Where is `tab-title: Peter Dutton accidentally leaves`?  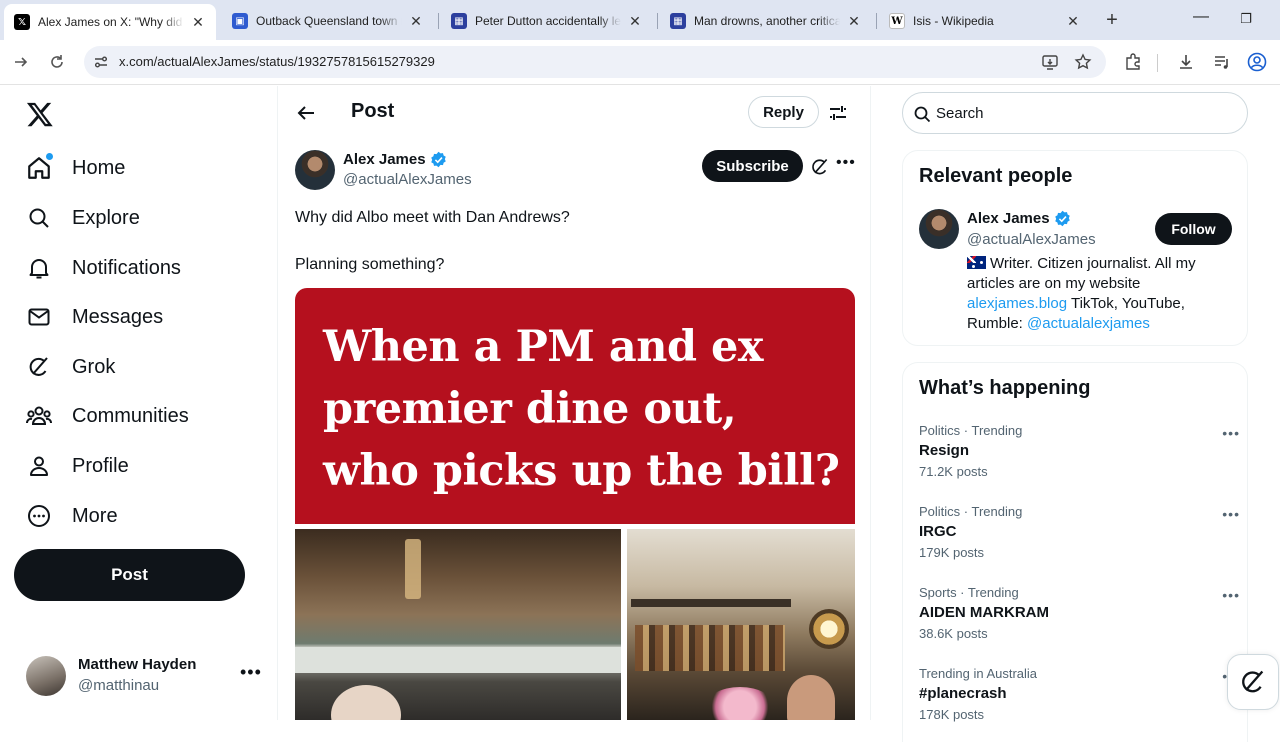
tab-title: Peter Dutton accidentally leaves is located at coordinates (548, 21).